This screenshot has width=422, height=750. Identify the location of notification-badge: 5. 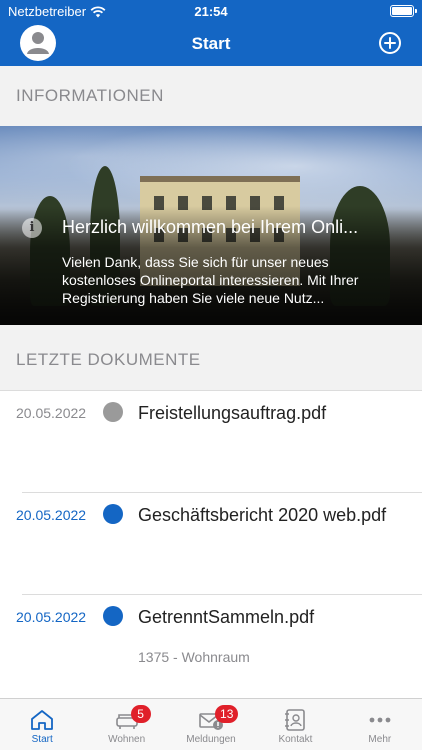
(140, 714).